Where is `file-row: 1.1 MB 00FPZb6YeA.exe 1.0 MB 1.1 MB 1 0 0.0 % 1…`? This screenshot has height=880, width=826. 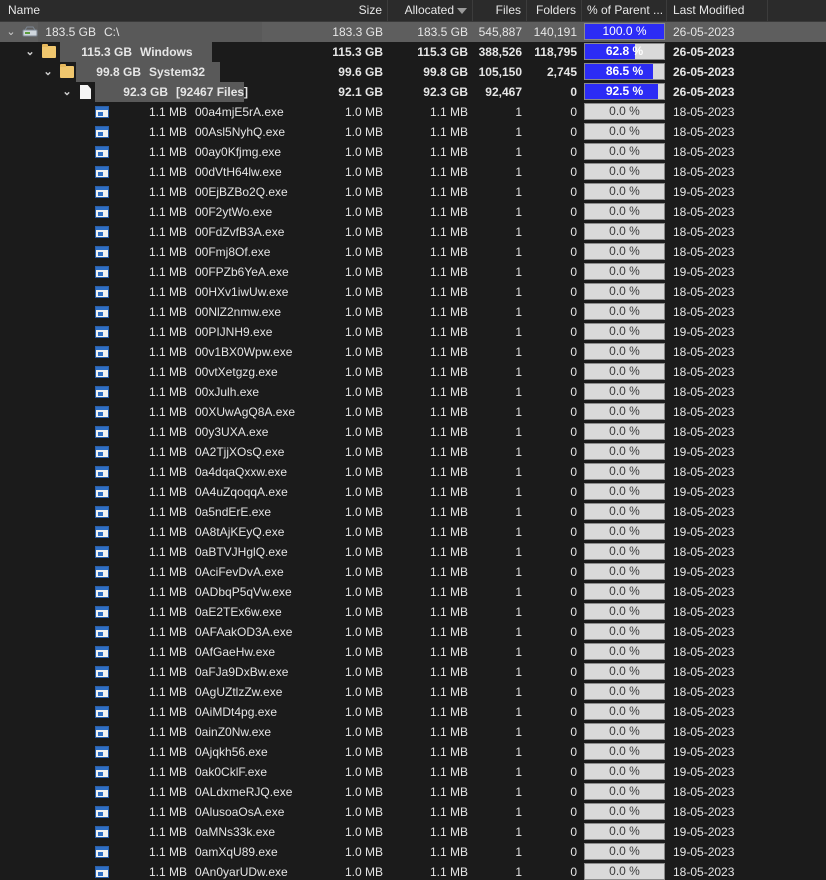 file-row: 1.1 MB 00FPZb6YeA.exe 1.0 MB 1.1 MB 1 0 0.0 % 1… is located at coordinates (413, 272).